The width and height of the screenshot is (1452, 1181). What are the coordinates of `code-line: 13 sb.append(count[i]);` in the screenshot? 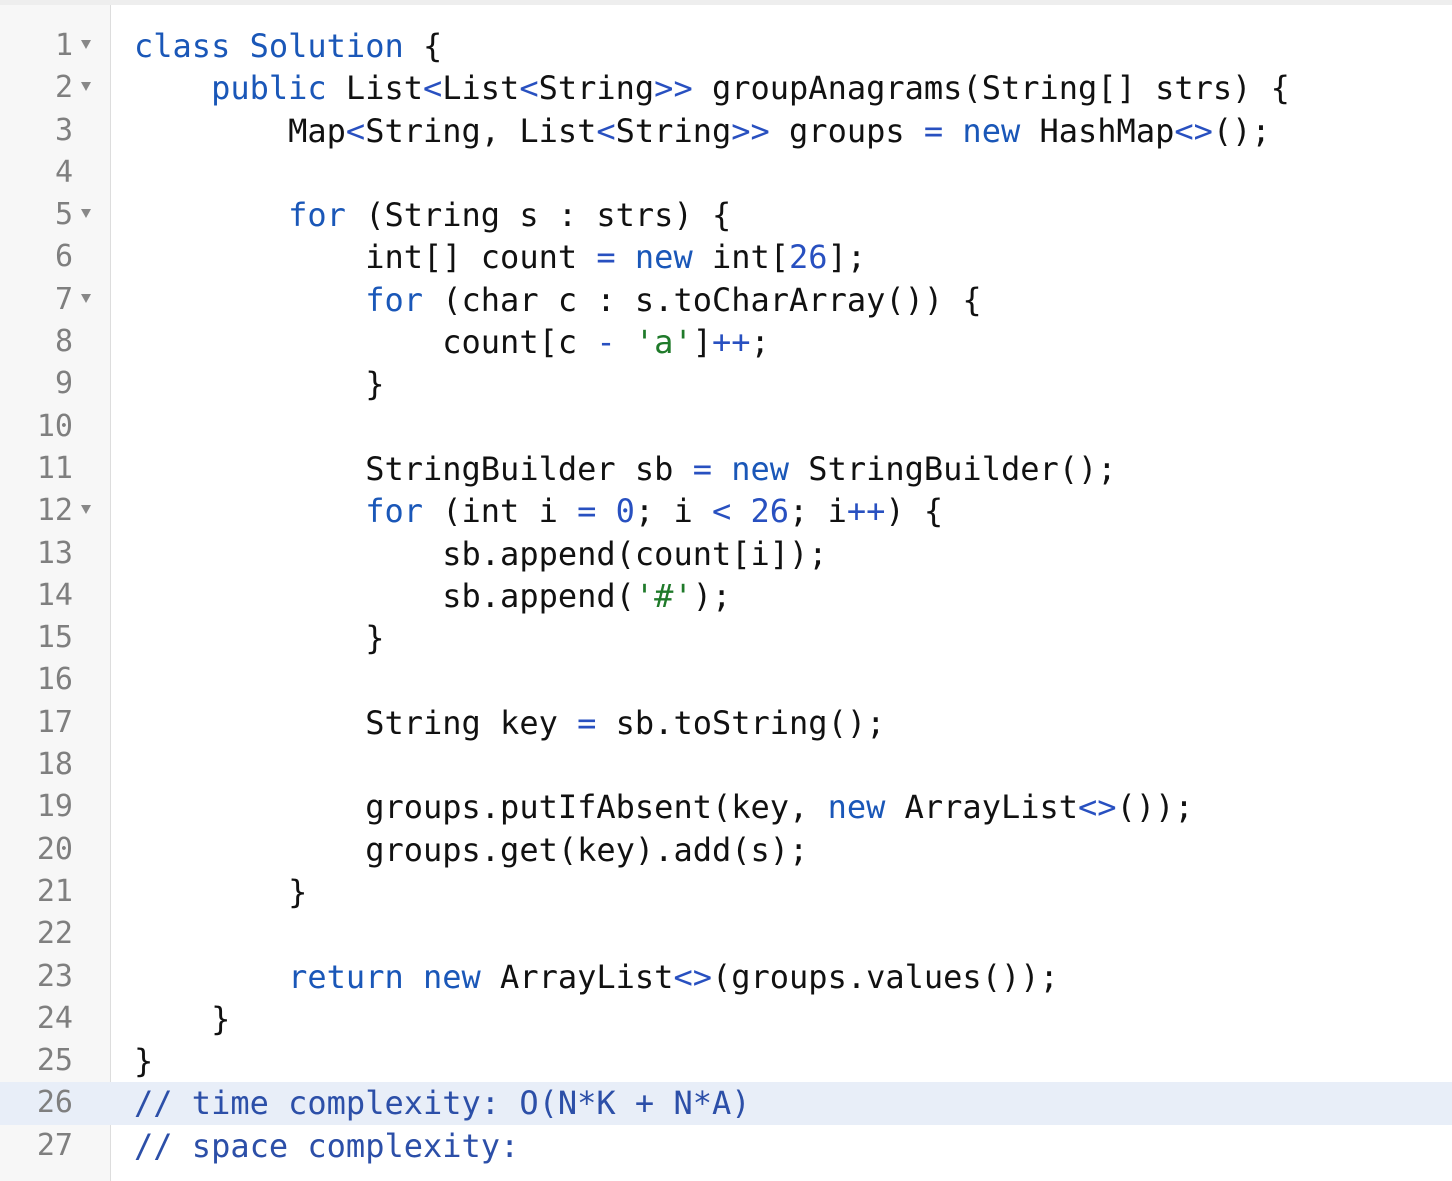 It's located at (726, 554).